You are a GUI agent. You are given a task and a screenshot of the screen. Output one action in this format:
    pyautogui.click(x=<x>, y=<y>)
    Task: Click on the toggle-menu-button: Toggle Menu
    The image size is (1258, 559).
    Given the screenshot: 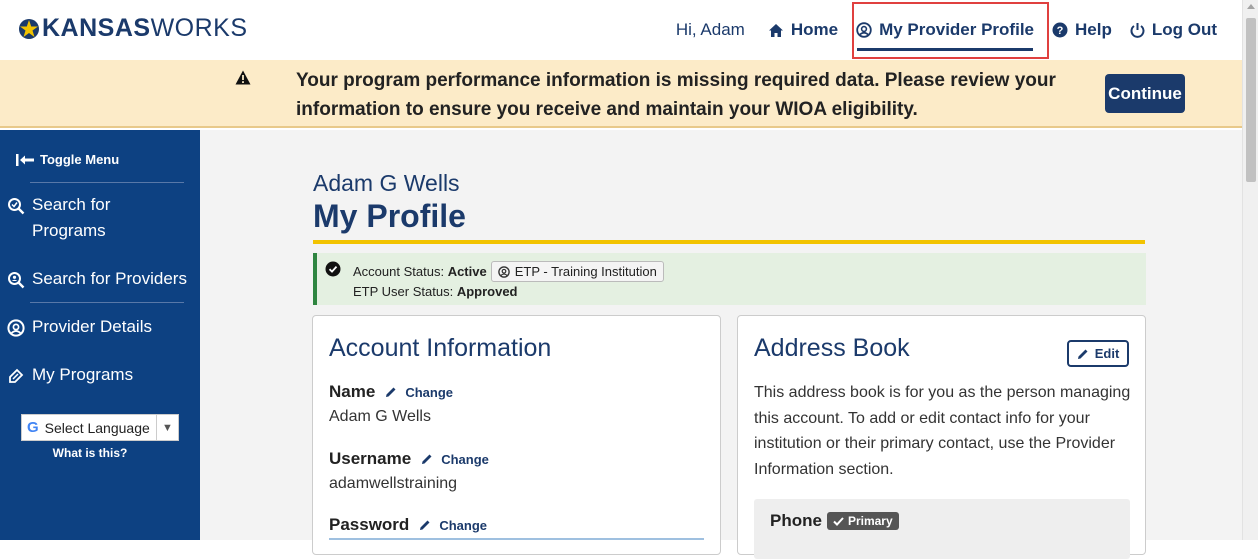 What is the action you would take?
    pyautogui.click(x=67, y=159)
    